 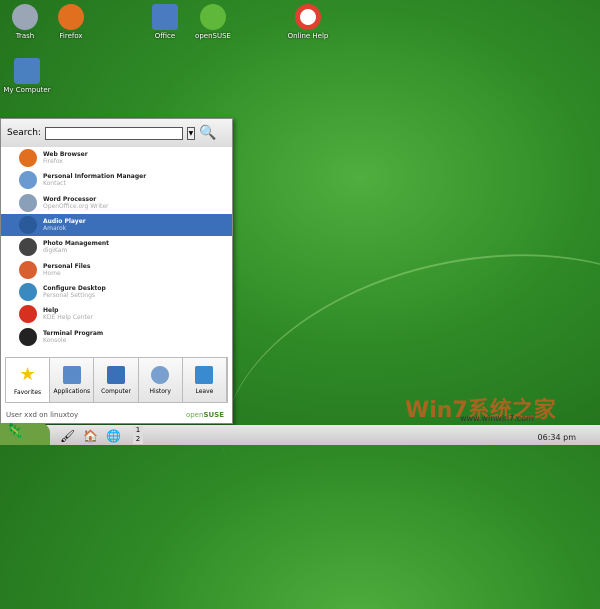 I want to click on browser-icon: 🌐, so click(x=113, y=436).